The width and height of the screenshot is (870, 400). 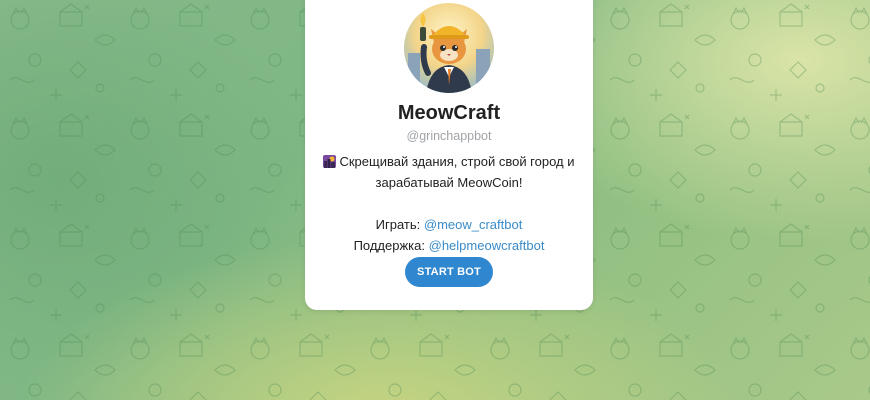 I want to click on play-label: Играть:, so click(x=398, y=224).